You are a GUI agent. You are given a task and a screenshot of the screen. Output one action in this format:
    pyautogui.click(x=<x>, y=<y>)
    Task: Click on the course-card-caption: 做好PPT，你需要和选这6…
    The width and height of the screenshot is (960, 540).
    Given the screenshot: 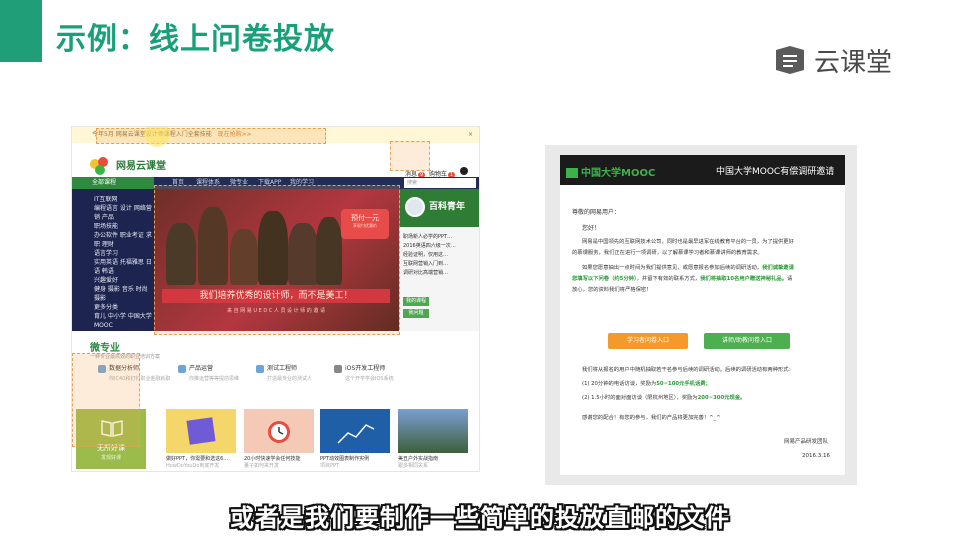 What is the action you would take?
    pyautogui.click(x=197, y=458)
    